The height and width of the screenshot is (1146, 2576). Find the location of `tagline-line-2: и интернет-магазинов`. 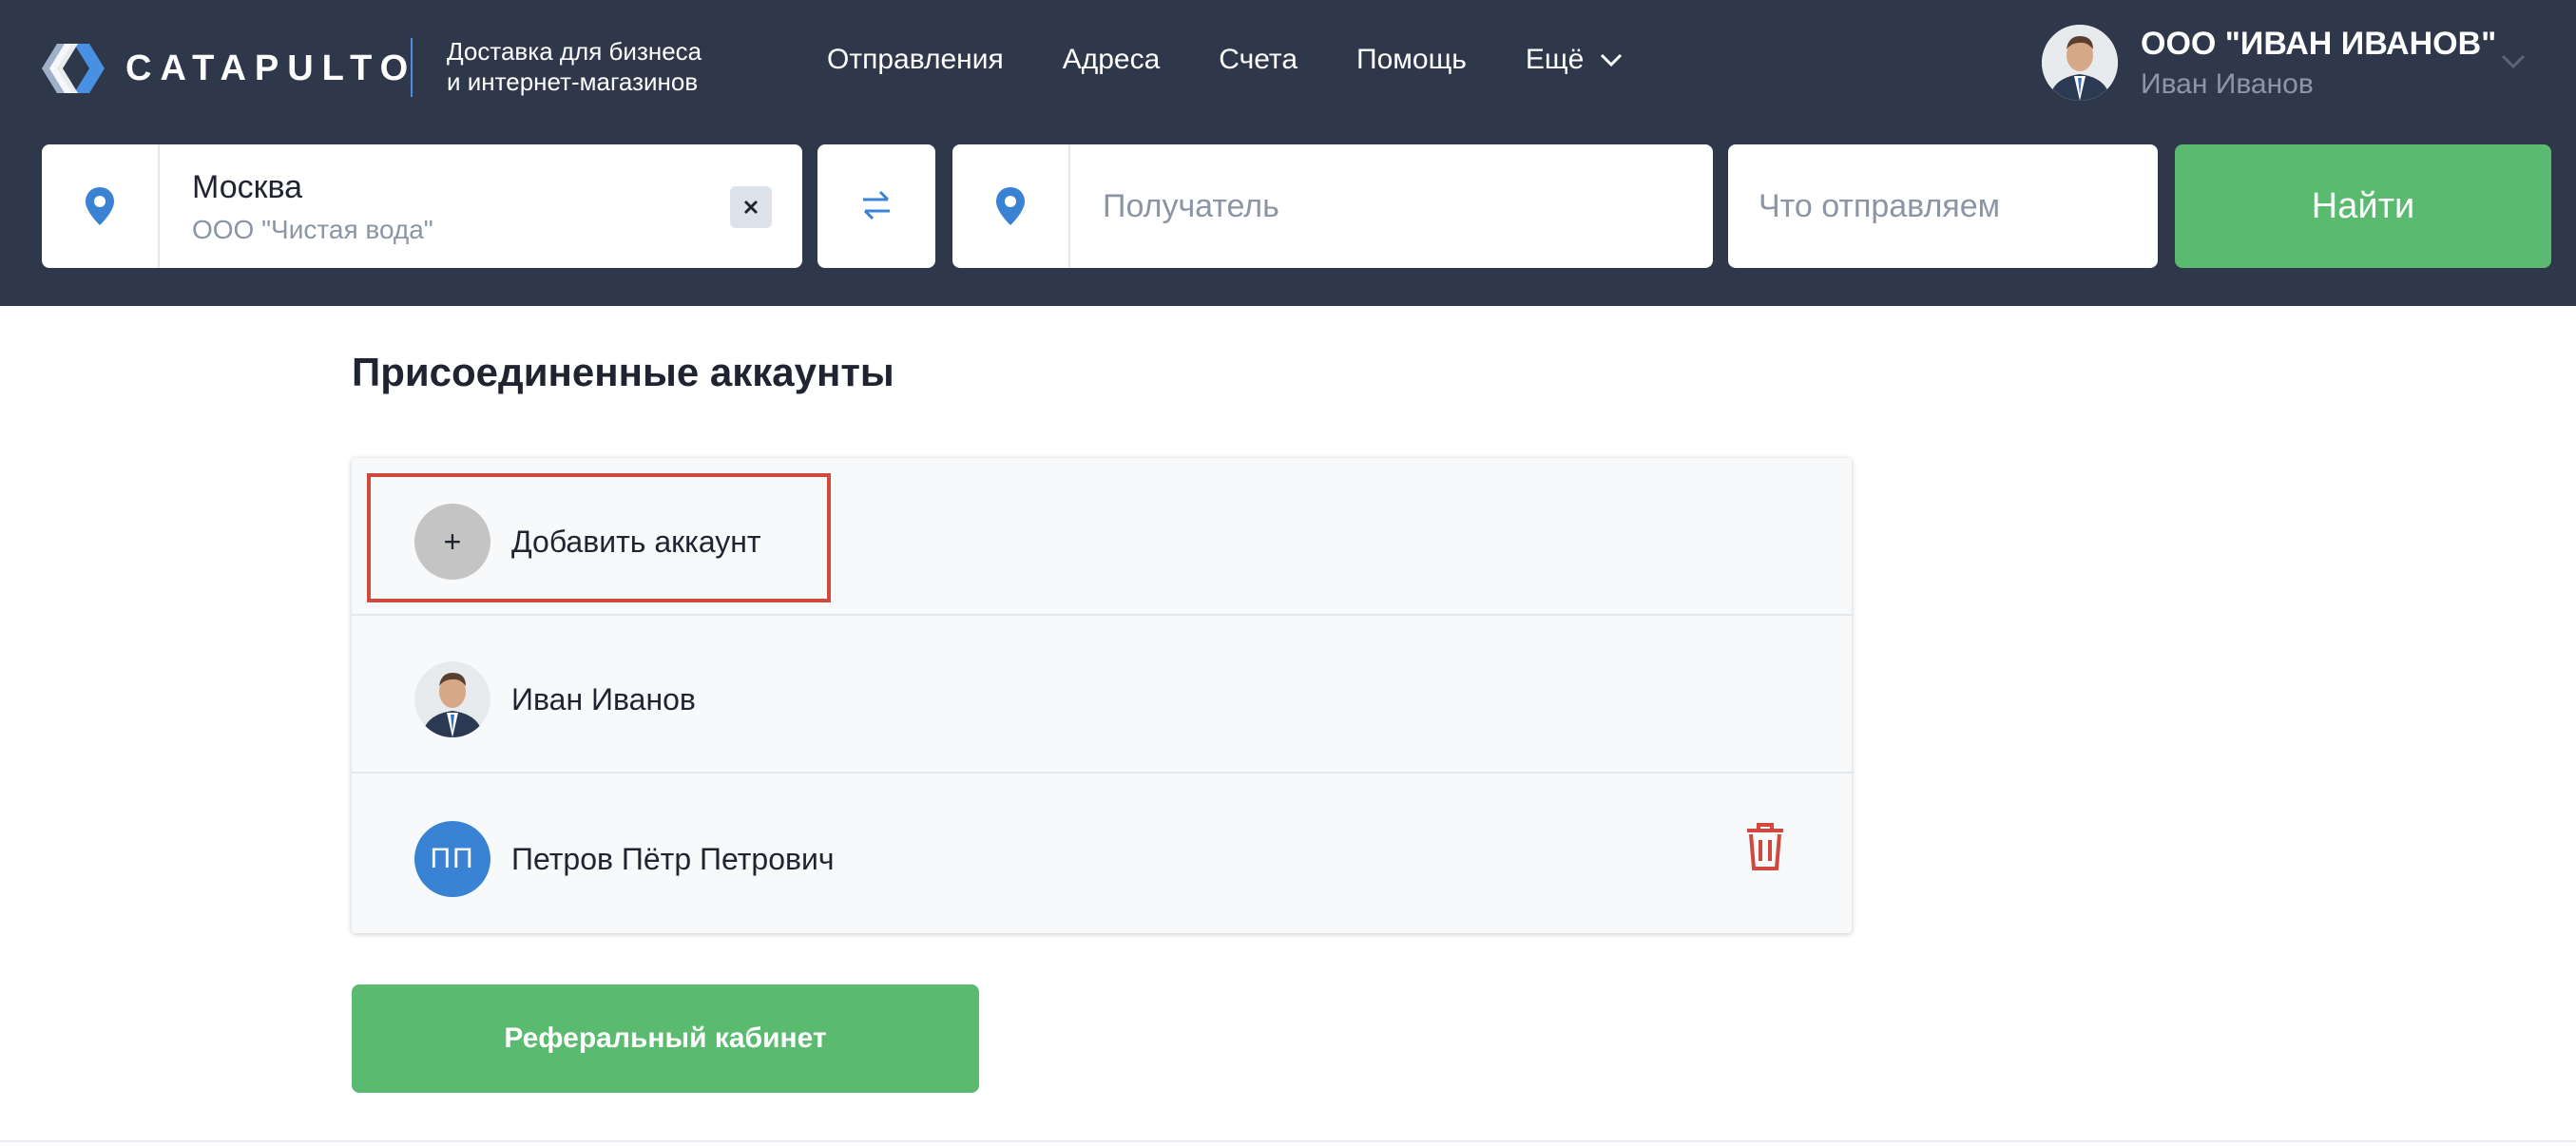

tagline-line-2: и интернет-магазинов is located at coordinates (573, 81).